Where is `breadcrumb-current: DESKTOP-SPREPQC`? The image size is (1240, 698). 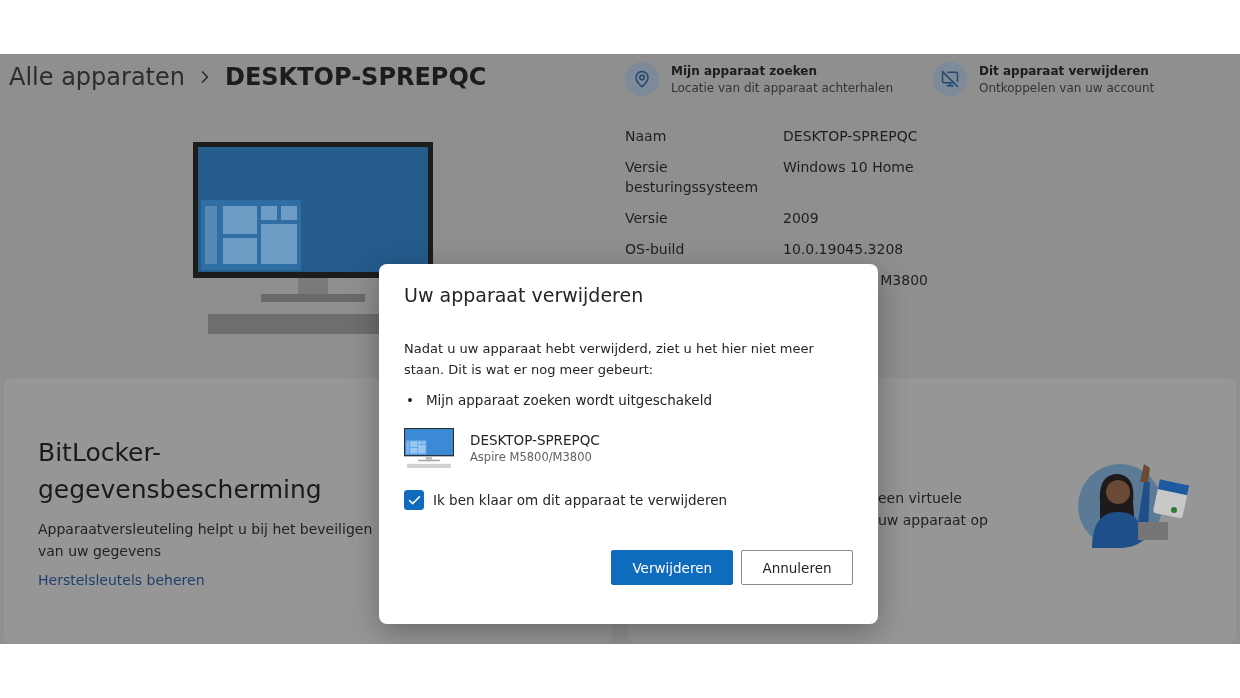
breadcrumb-current: DESKTOP-SPREPQC is located at coordinates (356, 77).